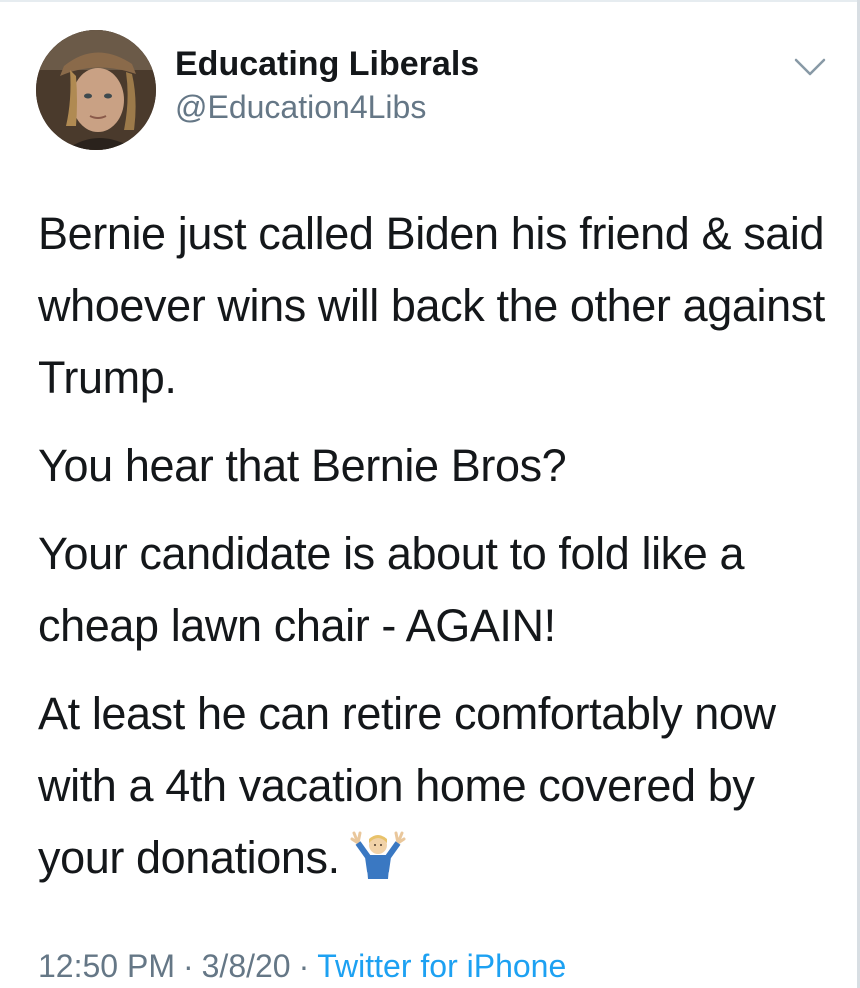 This screenshot has height=988, width=860. I want to click on avatar, so click(96, 90).